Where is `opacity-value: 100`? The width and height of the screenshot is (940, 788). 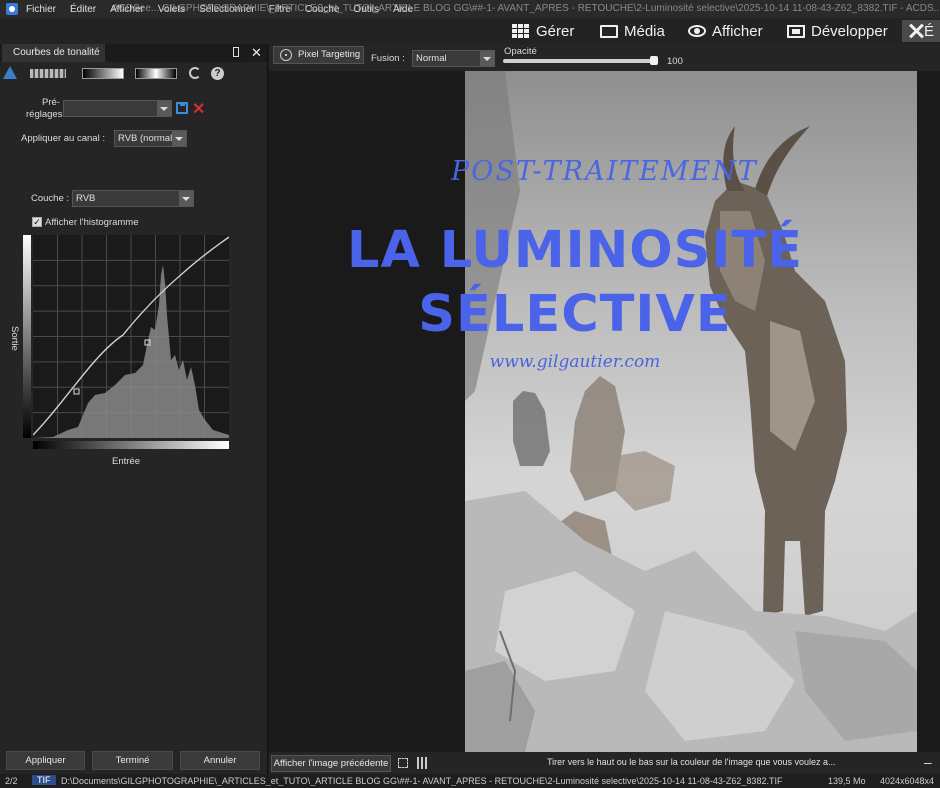 opacity-value: 100 is located at coordinates (675, 61).